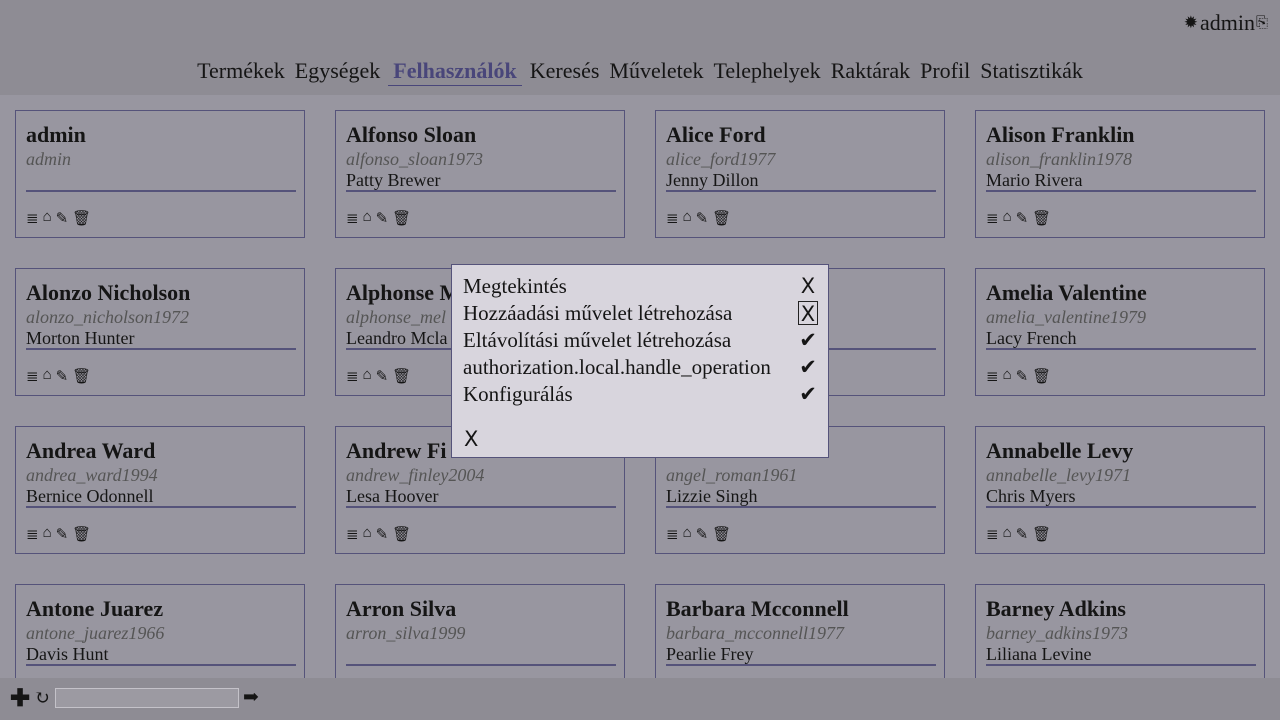 The height and width of the screenshot is (720, 1280). I want to click on user-contact: Morton Hunter, so click(161, 339).